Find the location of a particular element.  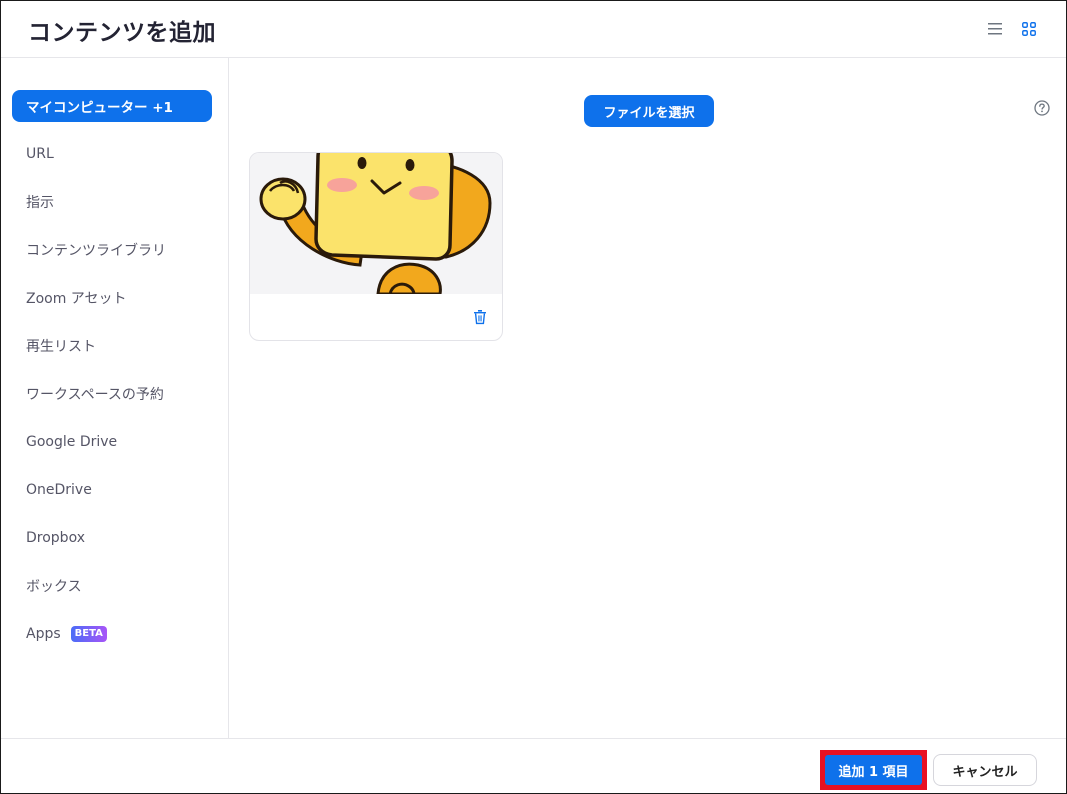

dialog-header: コンテンツを追加 is located at coordinates (533, 29).